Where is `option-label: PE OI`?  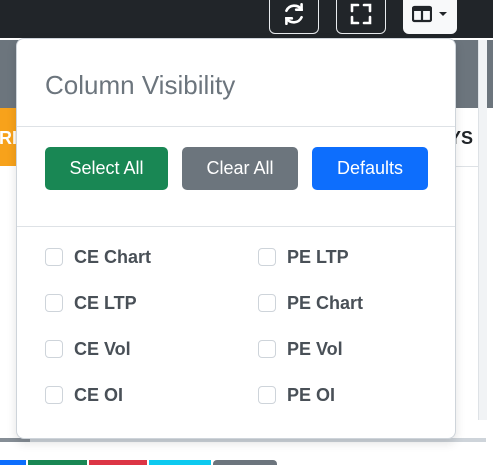 option-label: PE OI is located at coordinates (311, 394).